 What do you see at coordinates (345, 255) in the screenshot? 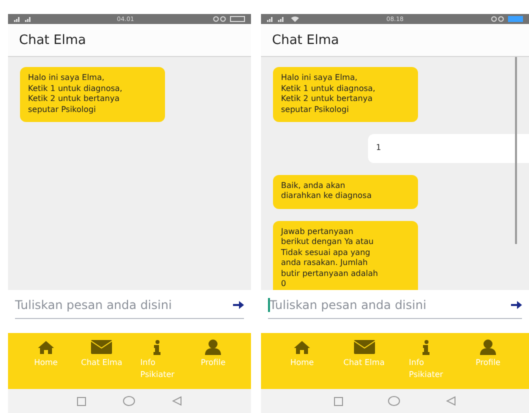
I see `chat-message: Jawab pertanyaan berikut dengan Ya atau Tidak sesuai apa yang anda rasakan. Jumlah butir pertanyaan adalah 0` at bounding box center [345, 255].